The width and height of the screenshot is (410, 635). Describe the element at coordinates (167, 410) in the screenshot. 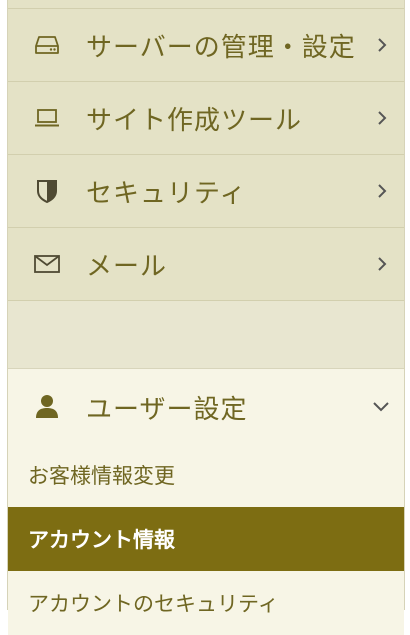

I see `menu-item-label: ユーザー設定` at that location.